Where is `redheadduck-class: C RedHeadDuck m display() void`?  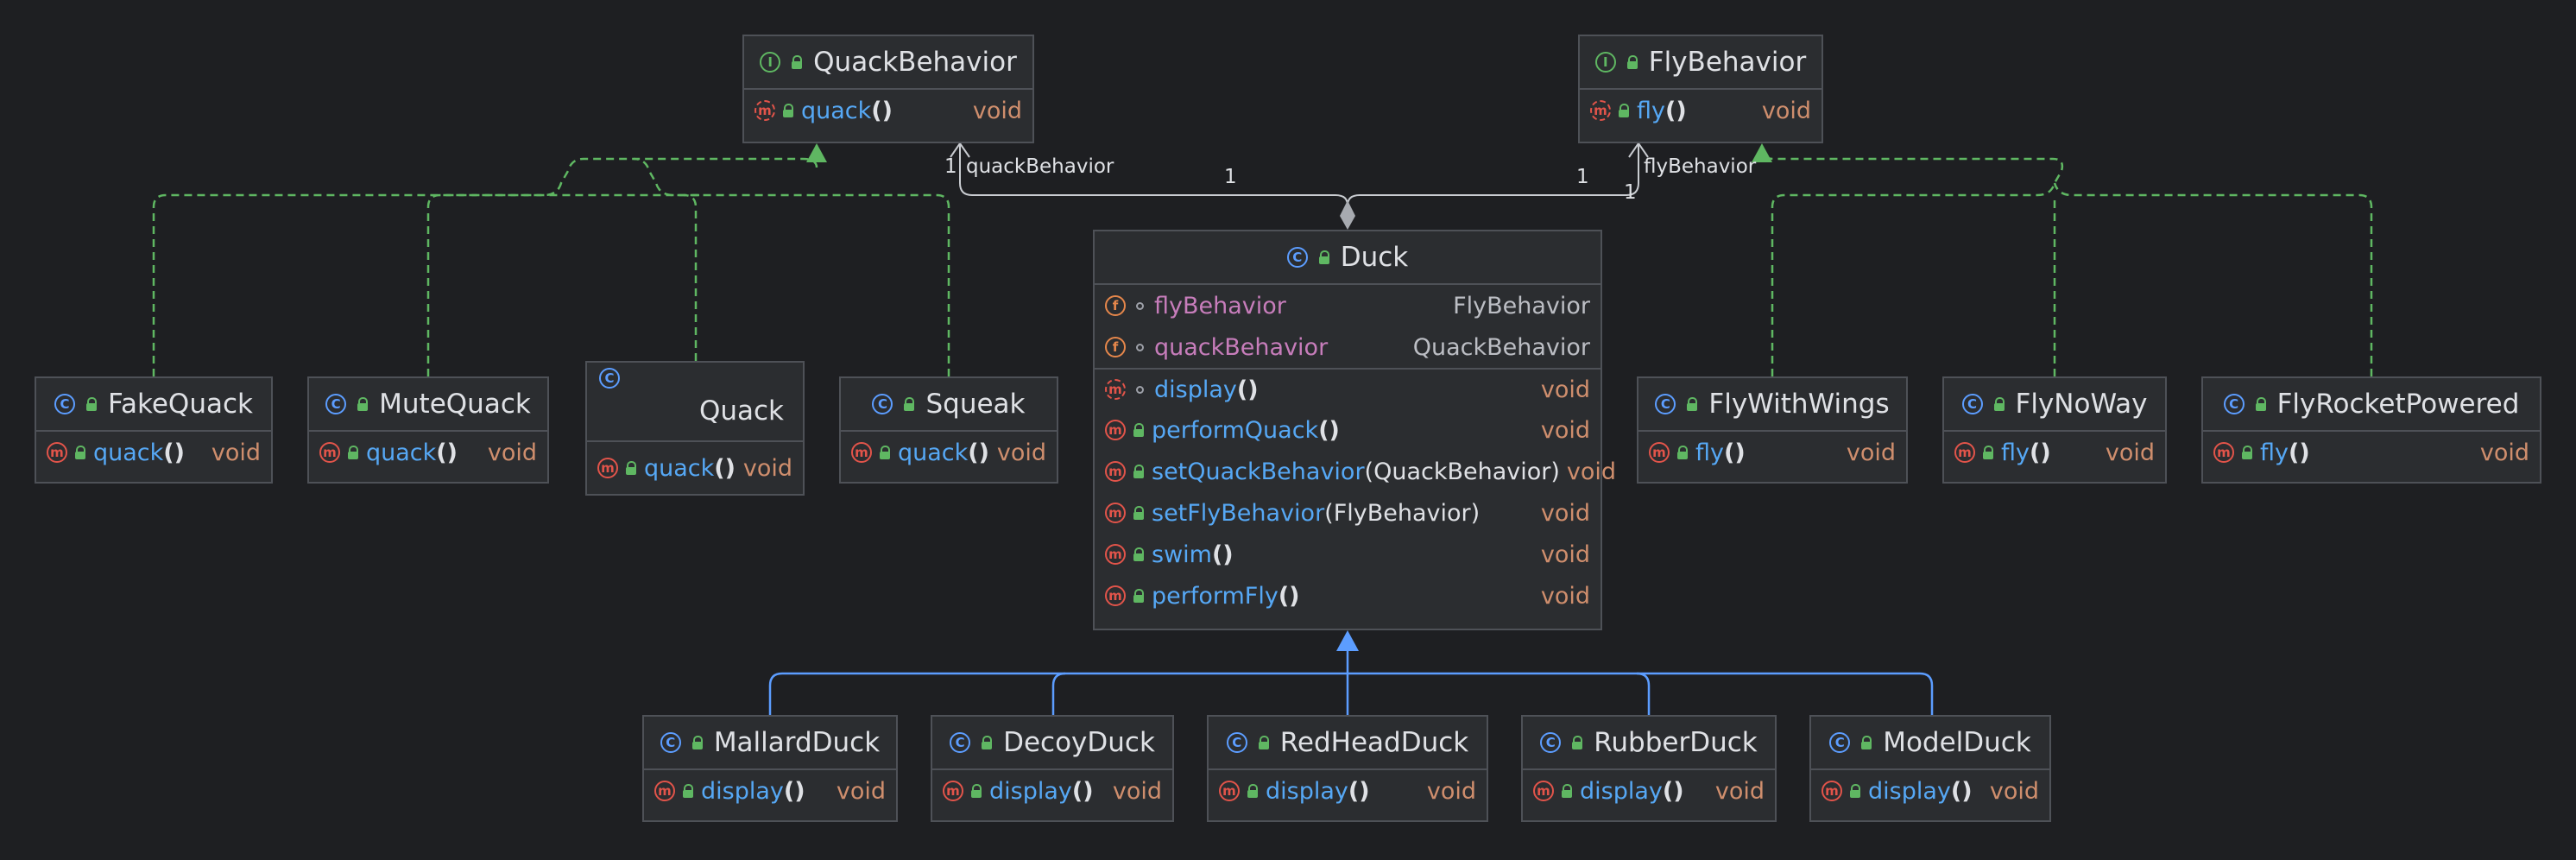
redheadduck-class: C RedHeadDuck m display() void is located at coordinates (1347, 768).